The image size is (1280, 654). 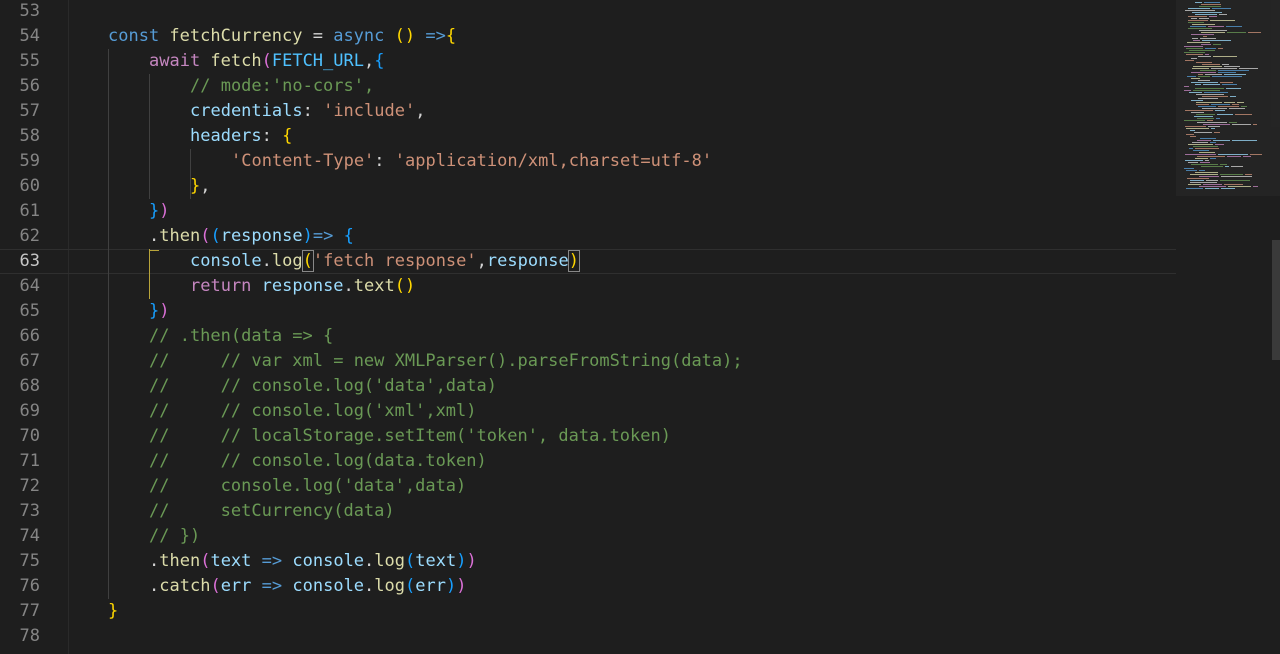 I want to click on code-line: 64 return response.text(), so click(x=588, y=286).